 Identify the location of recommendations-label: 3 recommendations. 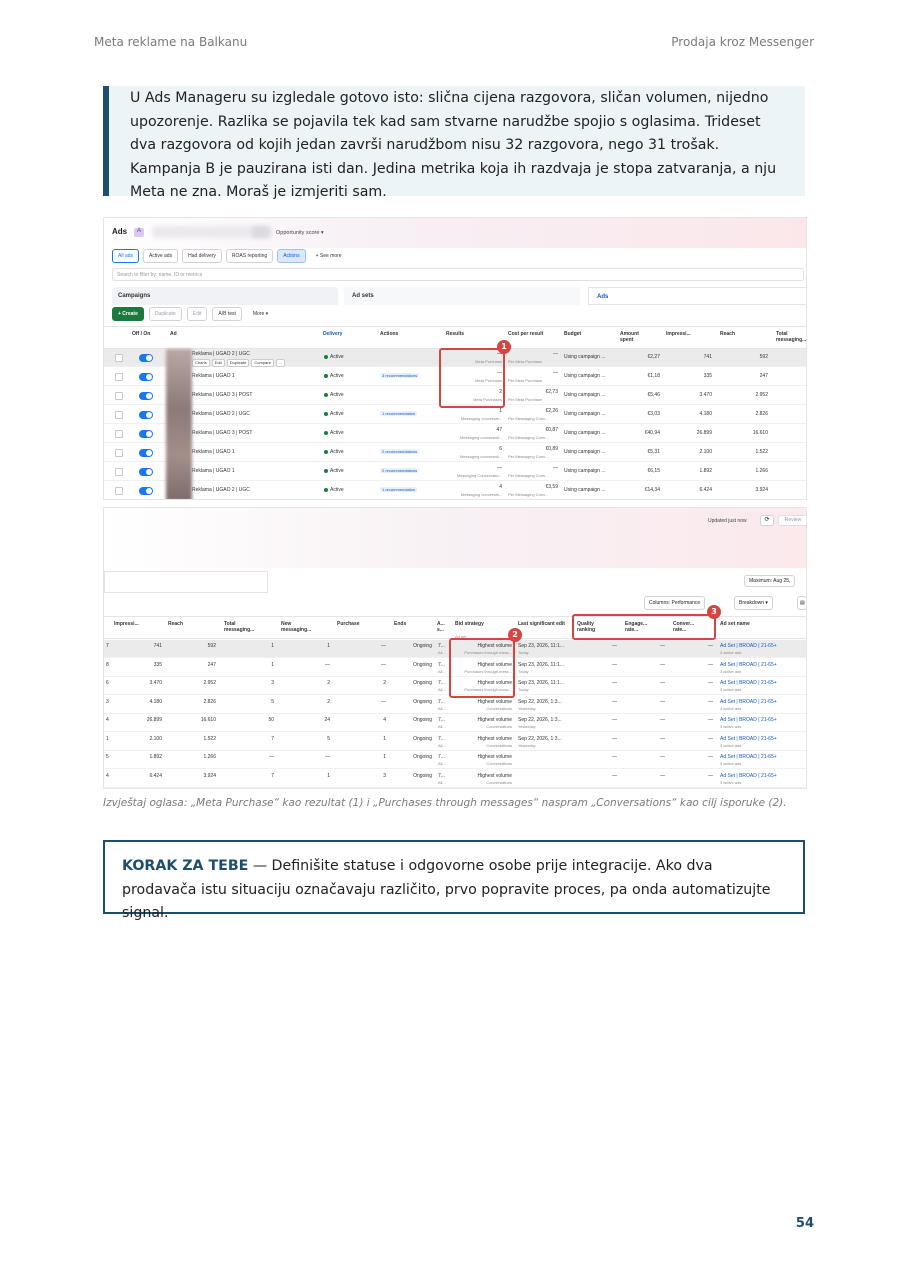
(400, 375).